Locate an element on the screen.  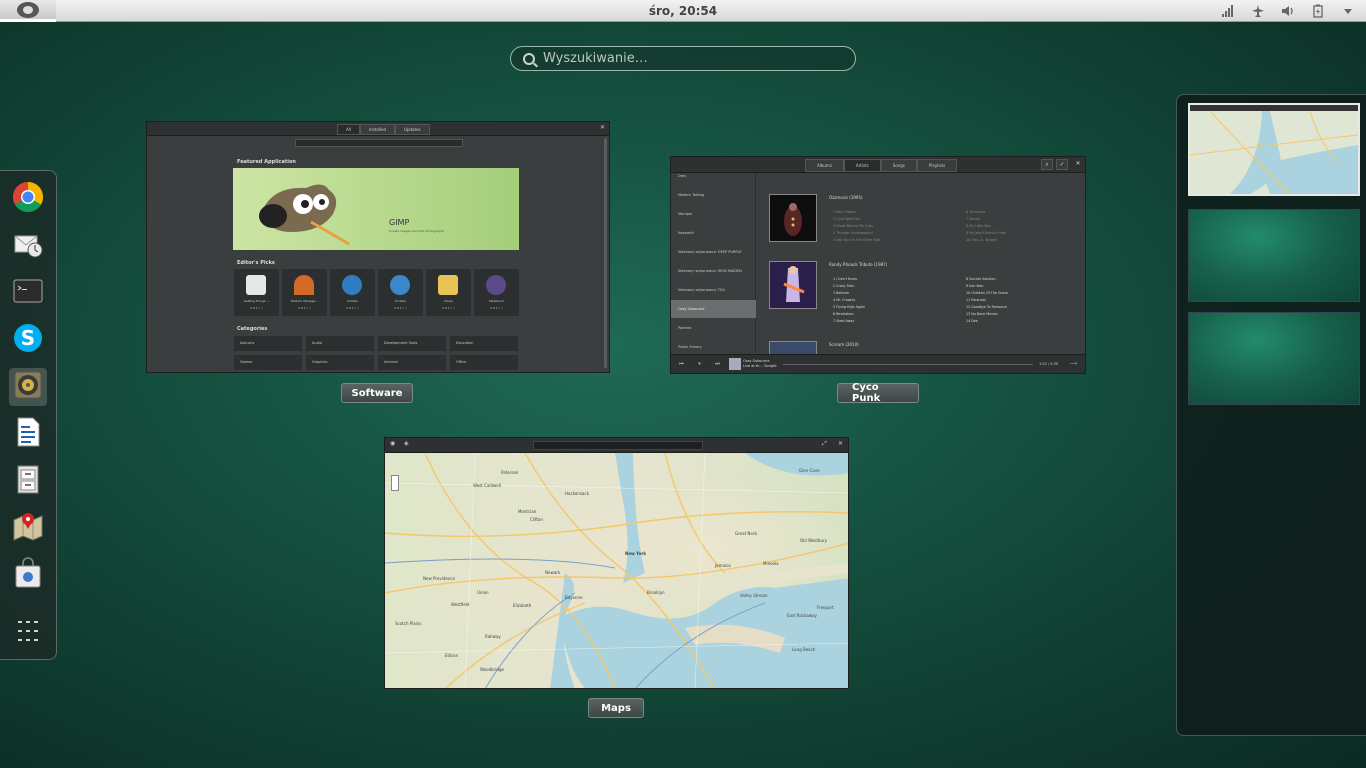
pick-tile: Stellarium ★★★☆☆ is located at coordinates (496, 292).